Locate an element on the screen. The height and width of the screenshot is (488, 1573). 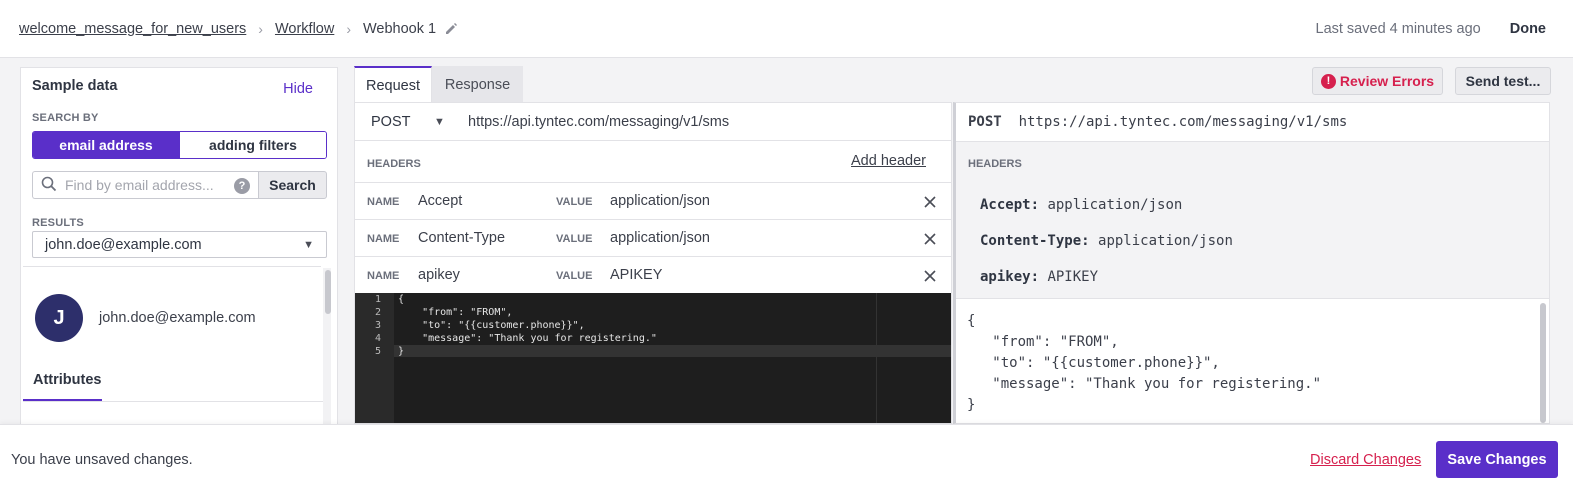
header-name-input: Content-Type is located at coordinates (461, 238).